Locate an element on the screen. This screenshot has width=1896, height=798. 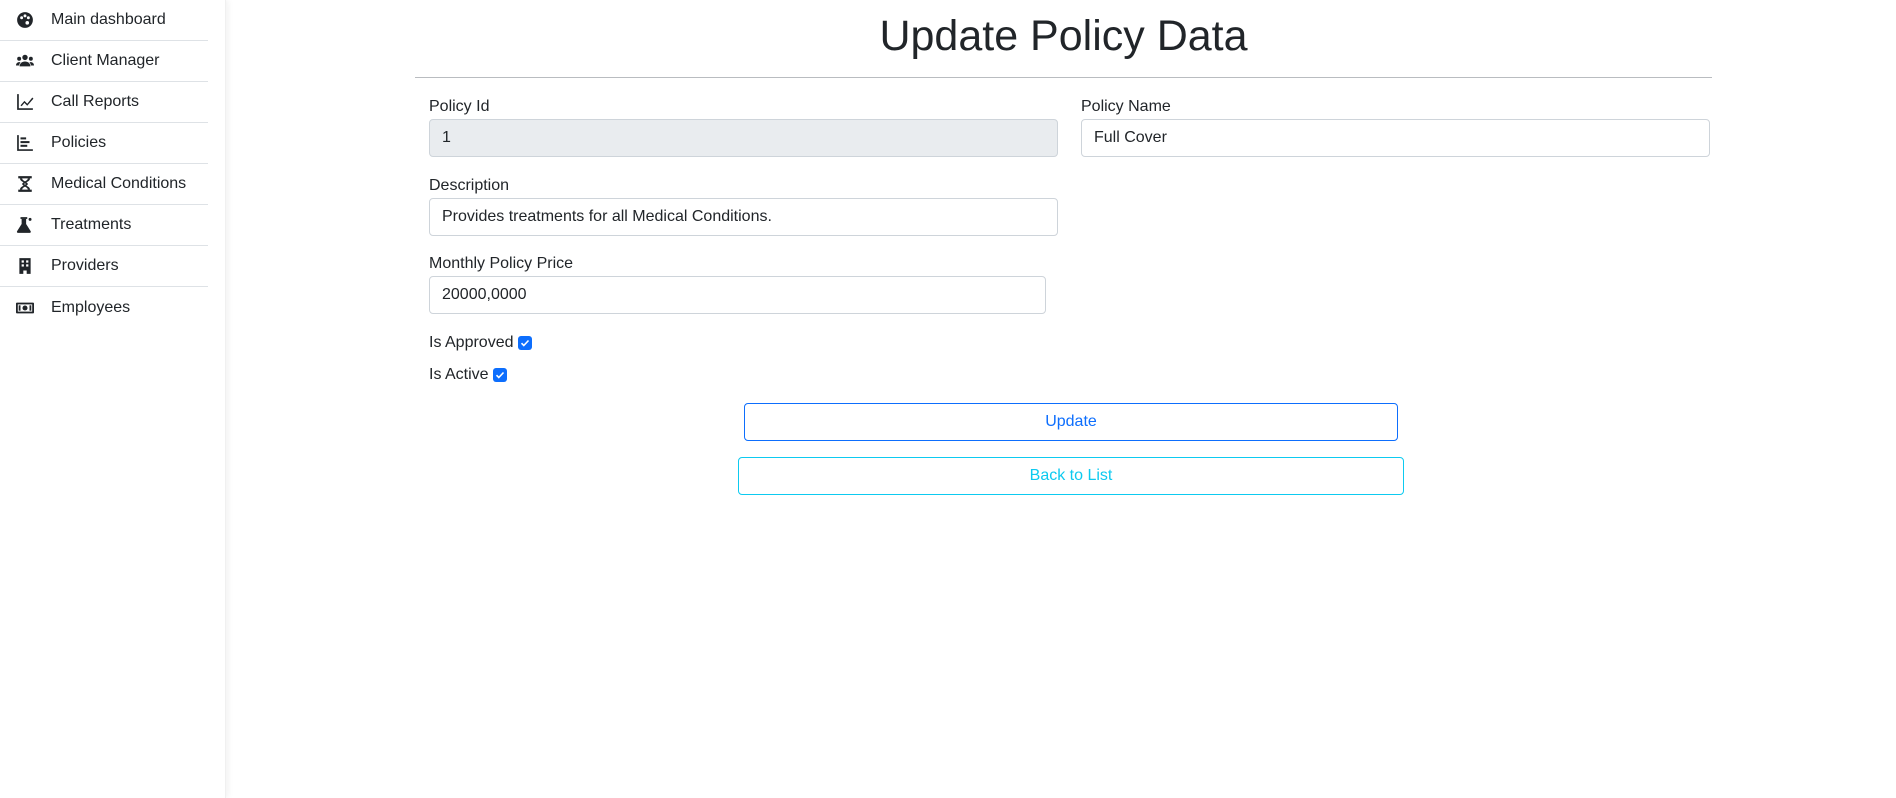
page-title: Update Policy Data is located at coordinates (1063, 36).